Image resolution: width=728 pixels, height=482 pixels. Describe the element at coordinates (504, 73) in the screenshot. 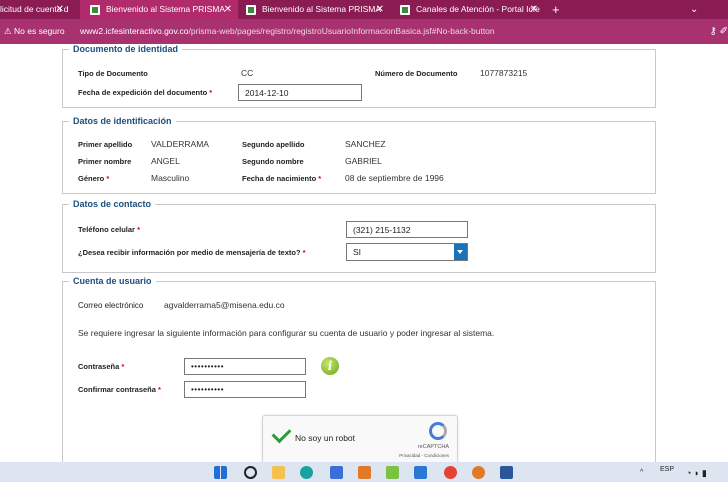

I see `numero-documento-value: 1077873215` at that location.